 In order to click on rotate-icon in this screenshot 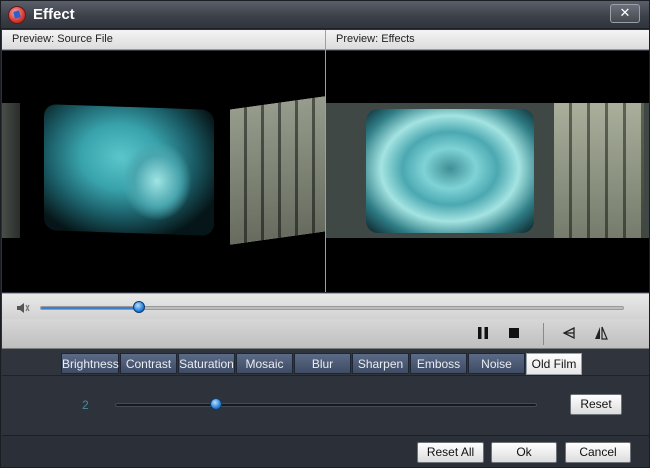, I will do `click(569, 333)`.